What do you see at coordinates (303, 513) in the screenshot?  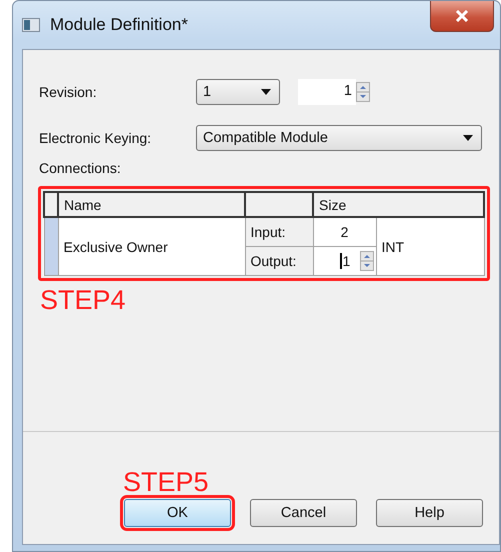 I see `dialog-button: Cancel` at bounding box center [303, 513].